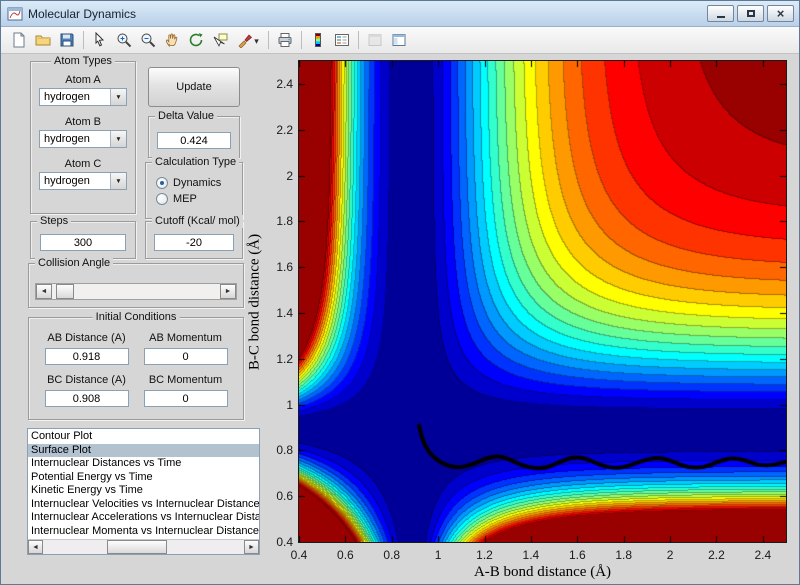 The height and width of the screenshot is (585, 800). I want to click on x-tick-label: 1.6, so click(577, 555).